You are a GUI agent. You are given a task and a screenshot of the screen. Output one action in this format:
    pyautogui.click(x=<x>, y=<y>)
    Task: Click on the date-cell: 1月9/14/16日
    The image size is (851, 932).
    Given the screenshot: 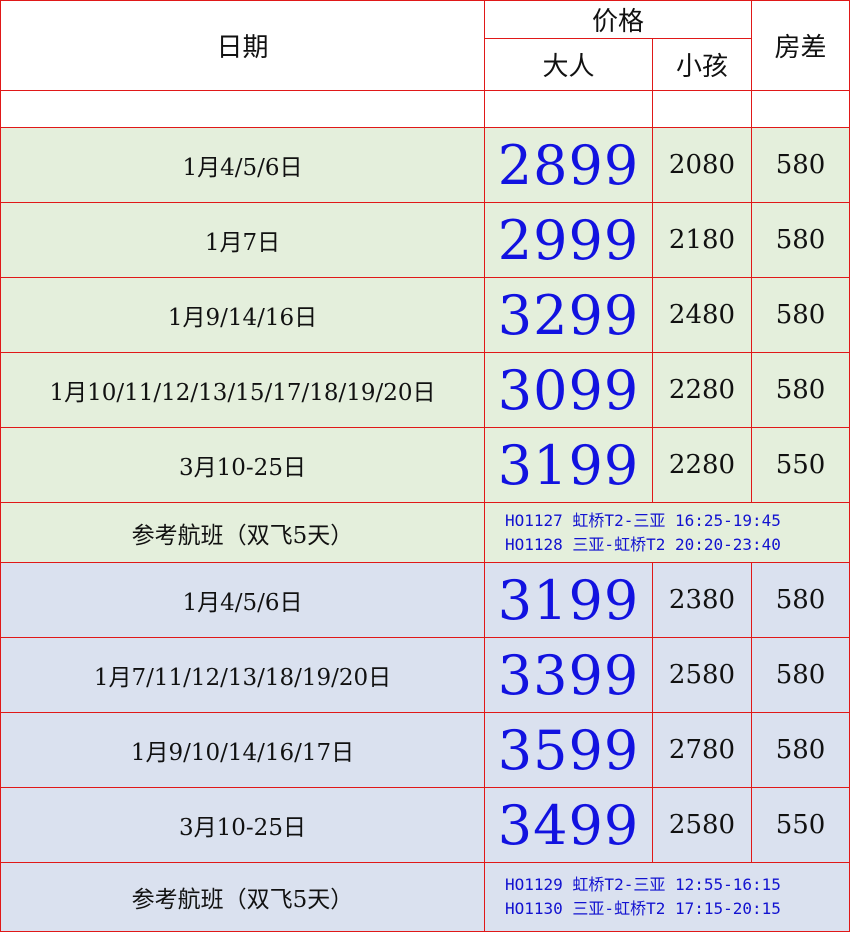 What is the action you would take?
    pyautogui.click(x=242, y=315)
    